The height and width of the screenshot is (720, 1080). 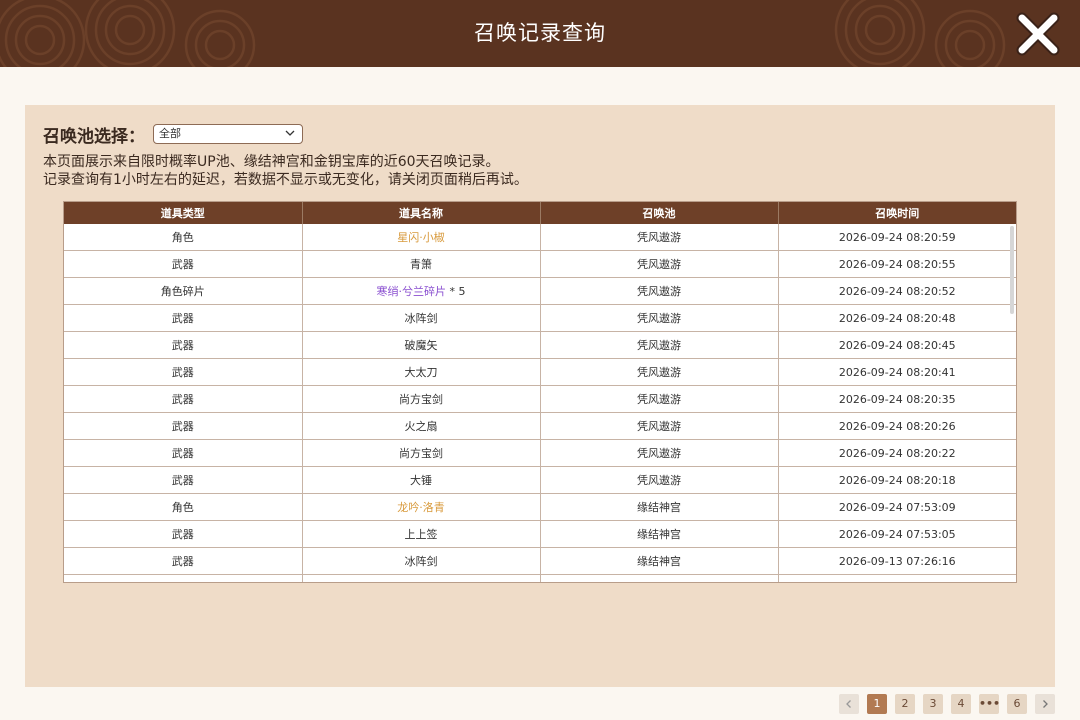 I want to click on page-button-2: 2, so click(x=905, y=704).